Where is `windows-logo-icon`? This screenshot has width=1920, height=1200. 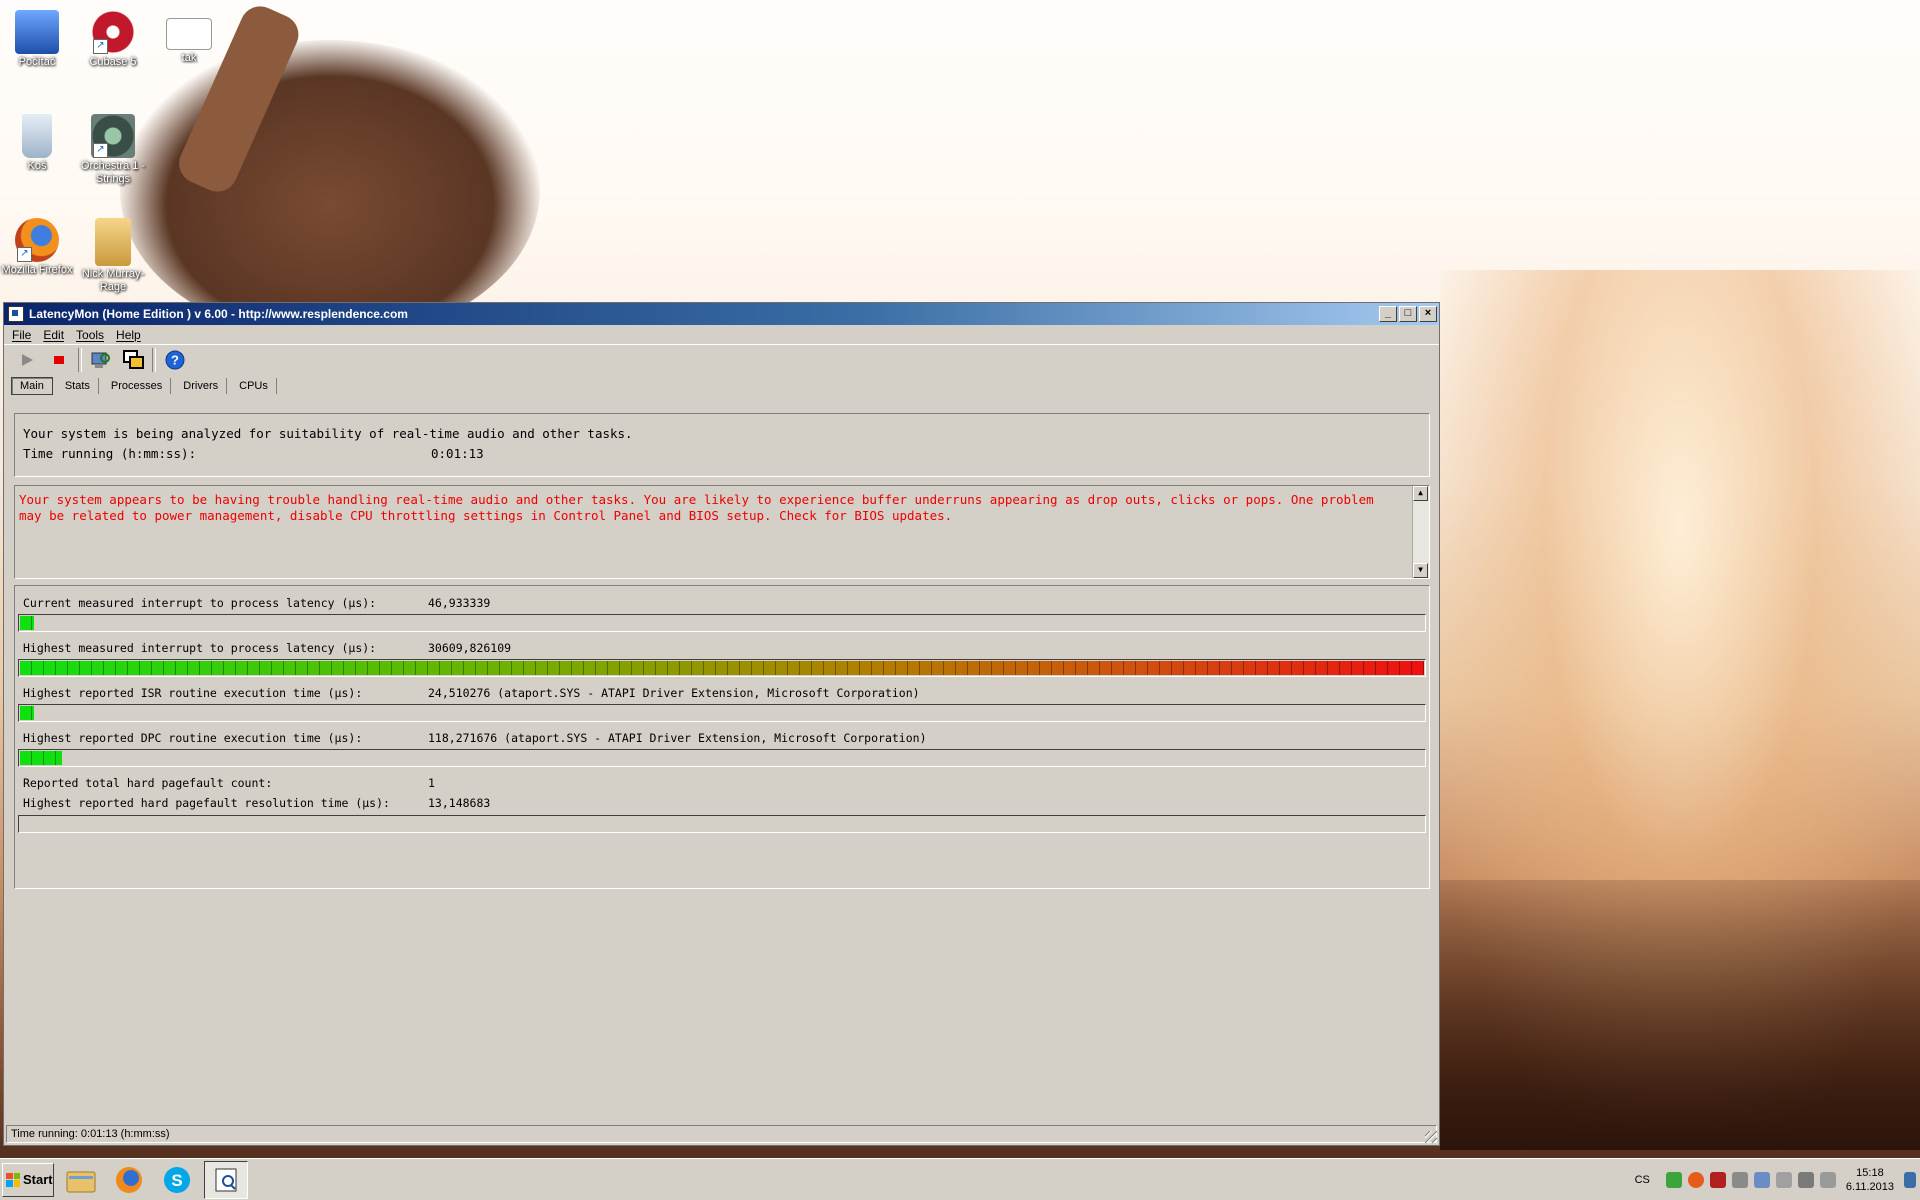
windows-logo-icon is located at coordinates (13, 1179).